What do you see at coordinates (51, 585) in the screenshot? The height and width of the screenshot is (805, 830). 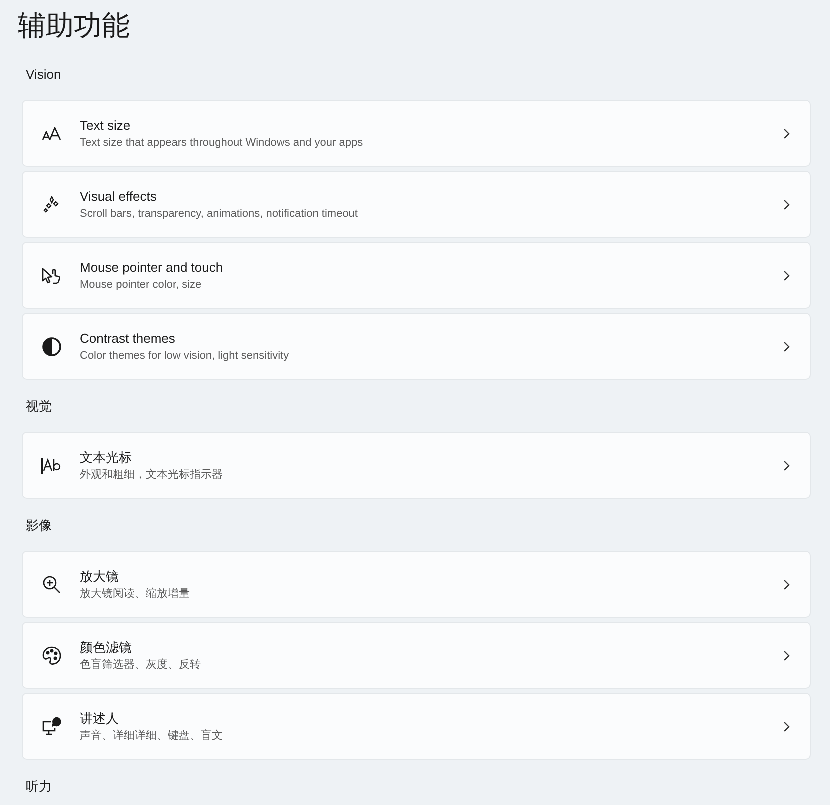 I see `zoom-in-icon` at bounding box center [51, 585].